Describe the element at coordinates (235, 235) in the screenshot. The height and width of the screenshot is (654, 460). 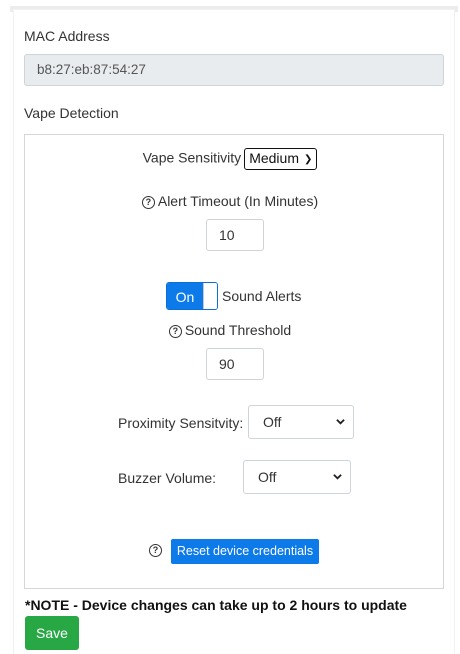
I see `alert-timeout-input: 10` at that location.